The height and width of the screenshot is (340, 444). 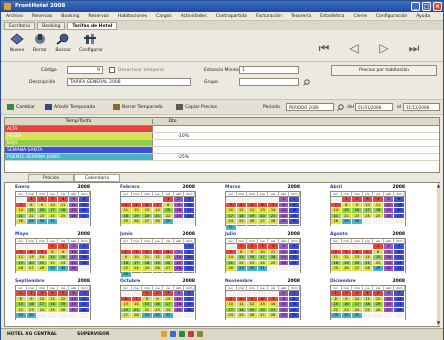 I want to click on menu-reservas-2: Reservas, so click(x=98, y=17).